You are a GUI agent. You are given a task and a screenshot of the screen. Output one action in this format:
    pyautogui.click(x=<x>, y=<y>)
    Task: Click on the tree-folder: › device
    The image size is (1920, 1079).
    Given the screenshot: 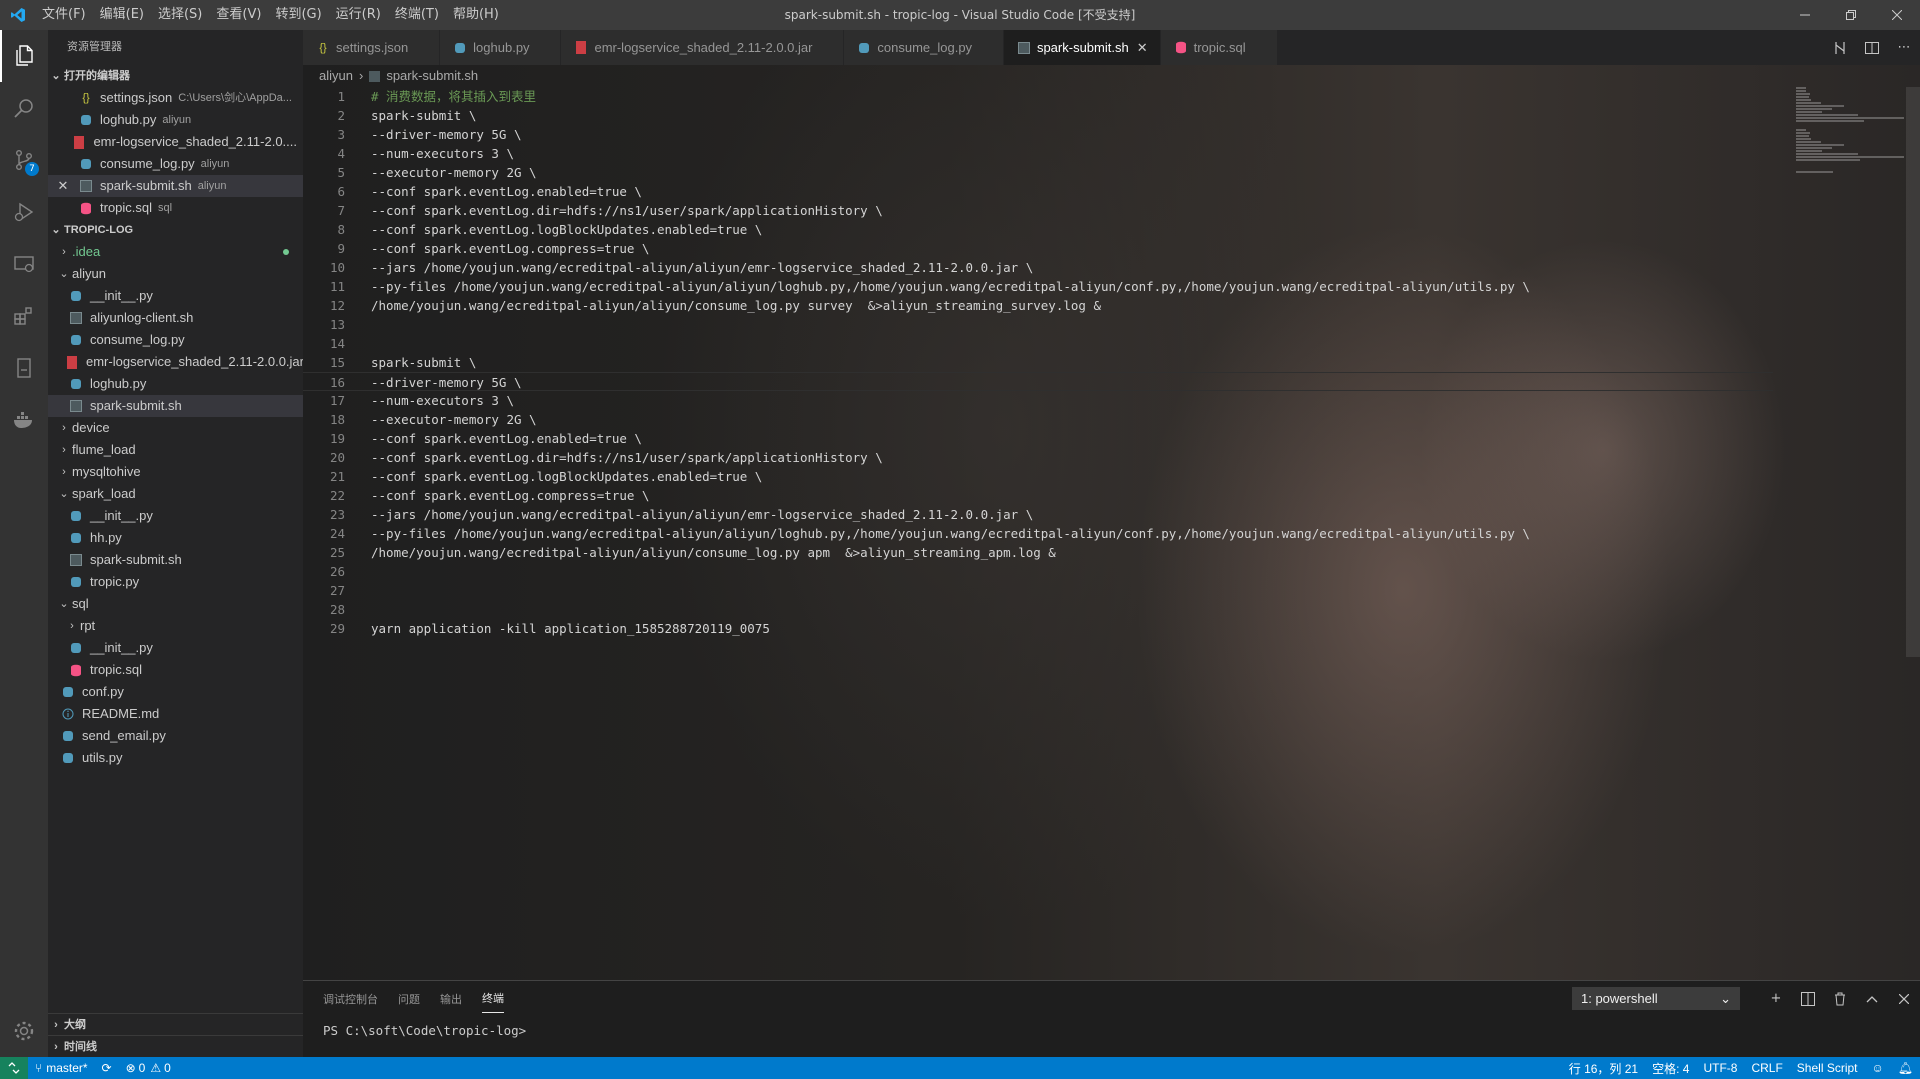 What is the action you would take?
    pyautogui.click(x=175, y=428)
    